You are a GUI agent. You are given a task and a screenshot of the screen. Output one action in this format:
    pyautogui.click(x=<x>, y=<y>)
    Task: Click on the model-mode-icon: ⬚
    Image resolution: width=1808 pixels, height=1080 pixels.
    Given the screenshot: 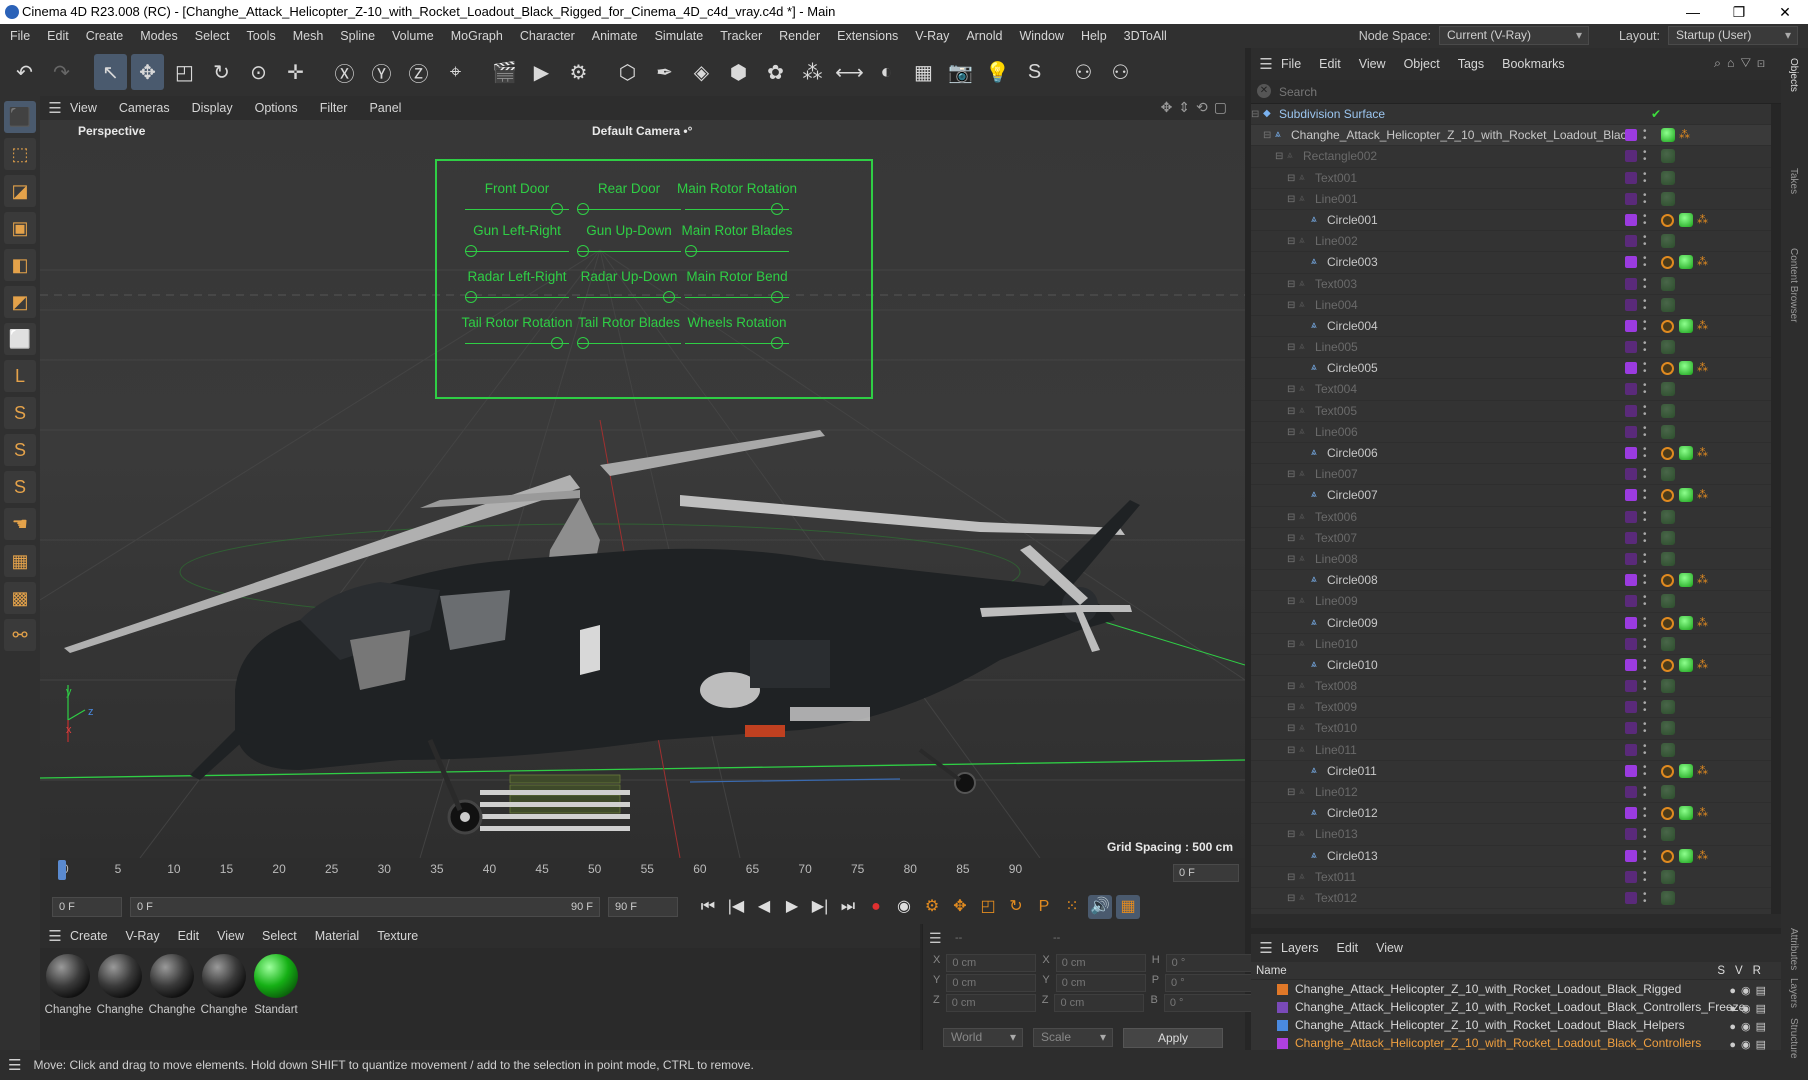 What is the action you would take?
    pyautogui.click(x=20, y=154)
    